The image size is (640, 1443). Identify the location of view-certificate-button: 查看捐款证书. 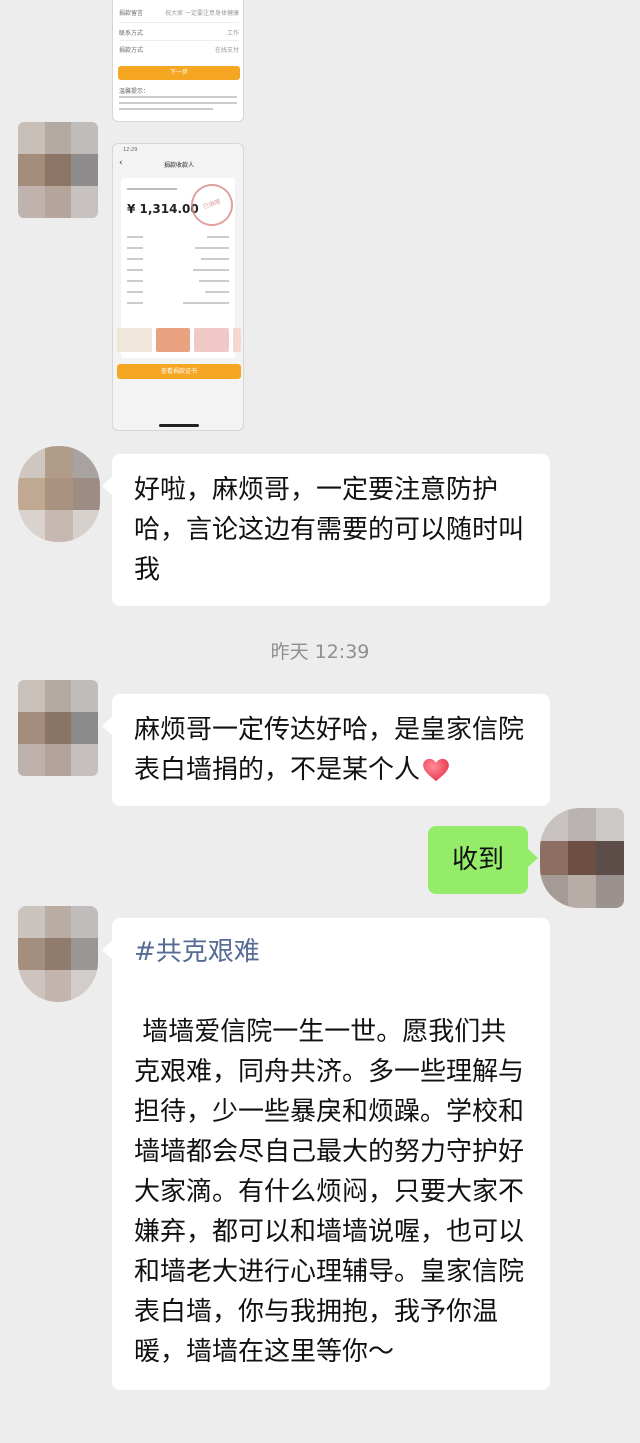
(179, 371).